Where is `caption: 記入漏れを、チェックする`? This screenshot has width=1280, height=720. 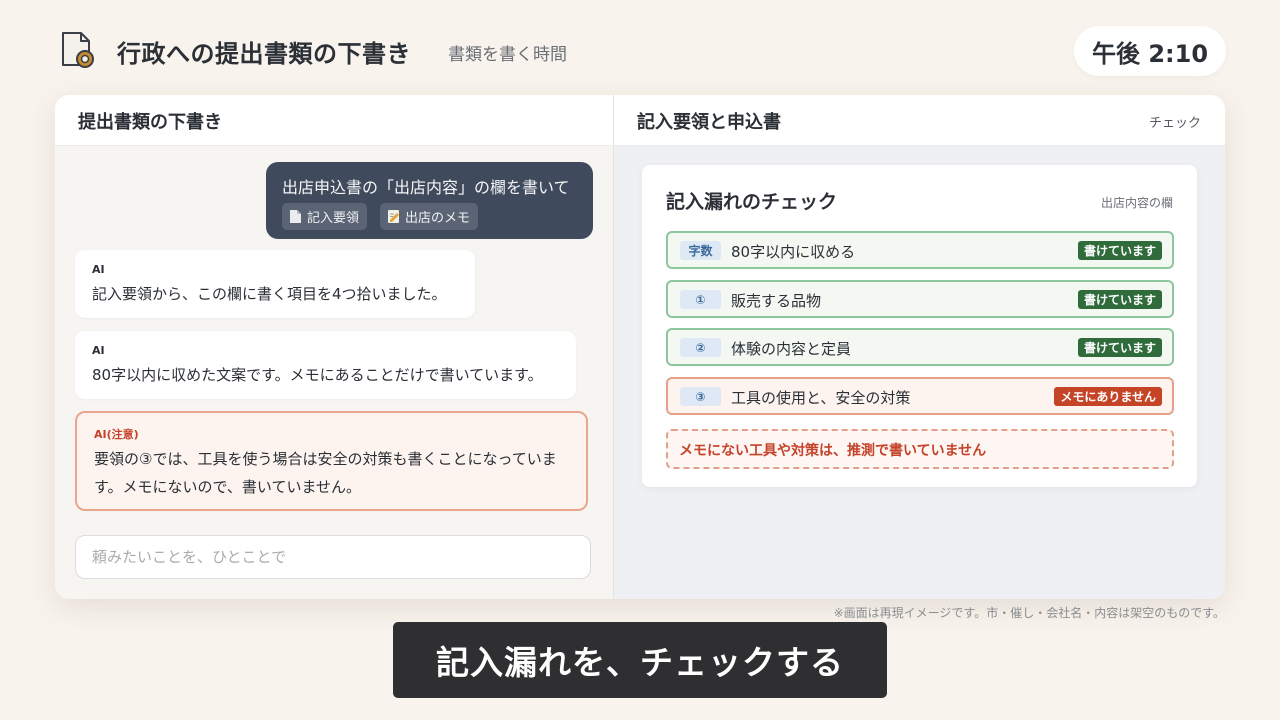
caption: 記入漏れを、チェックする is located at coordinates (640, 660).